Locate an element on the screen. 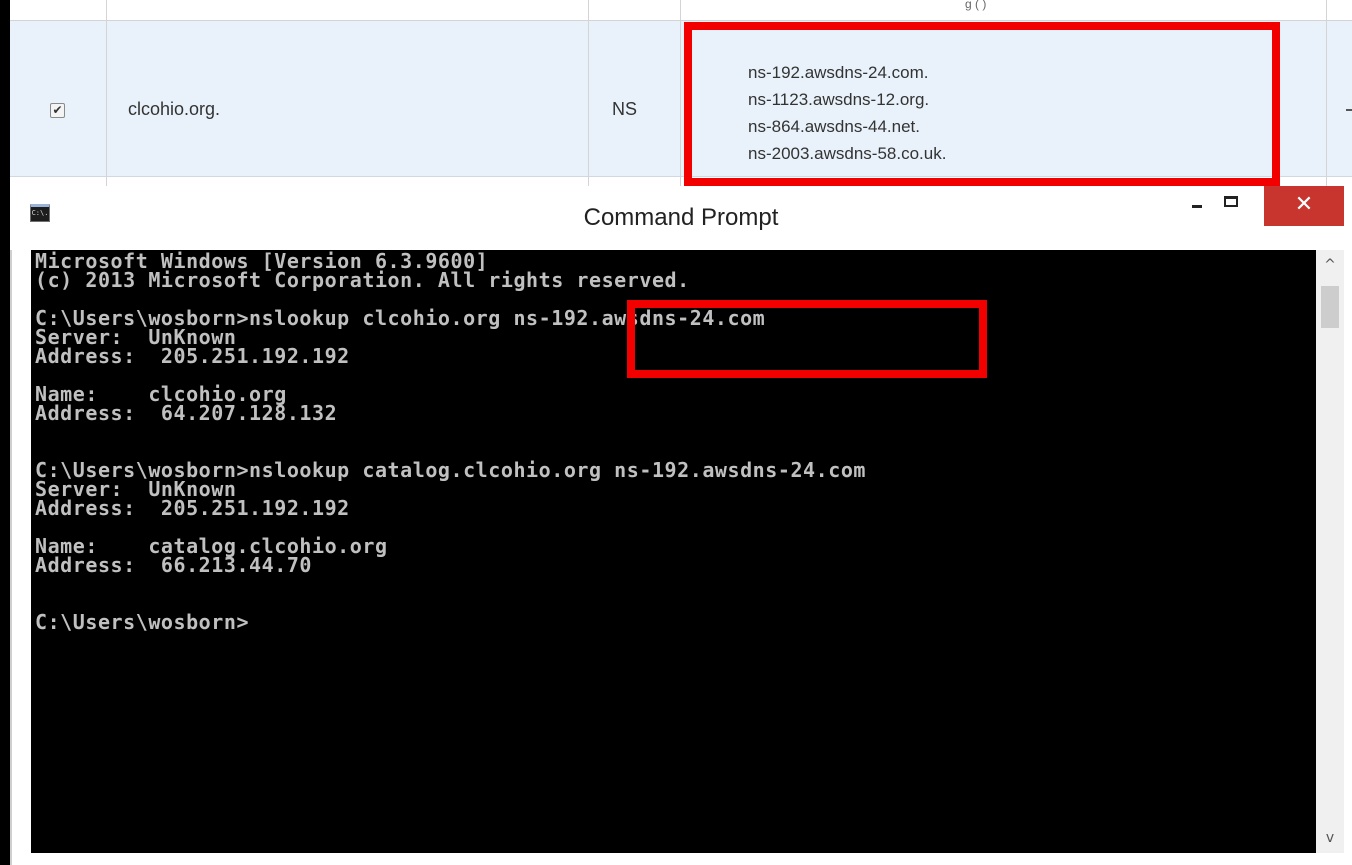 This screenshot has height=865, width=1352. highlight-box-nameserver is located at coordinates (807, 339).